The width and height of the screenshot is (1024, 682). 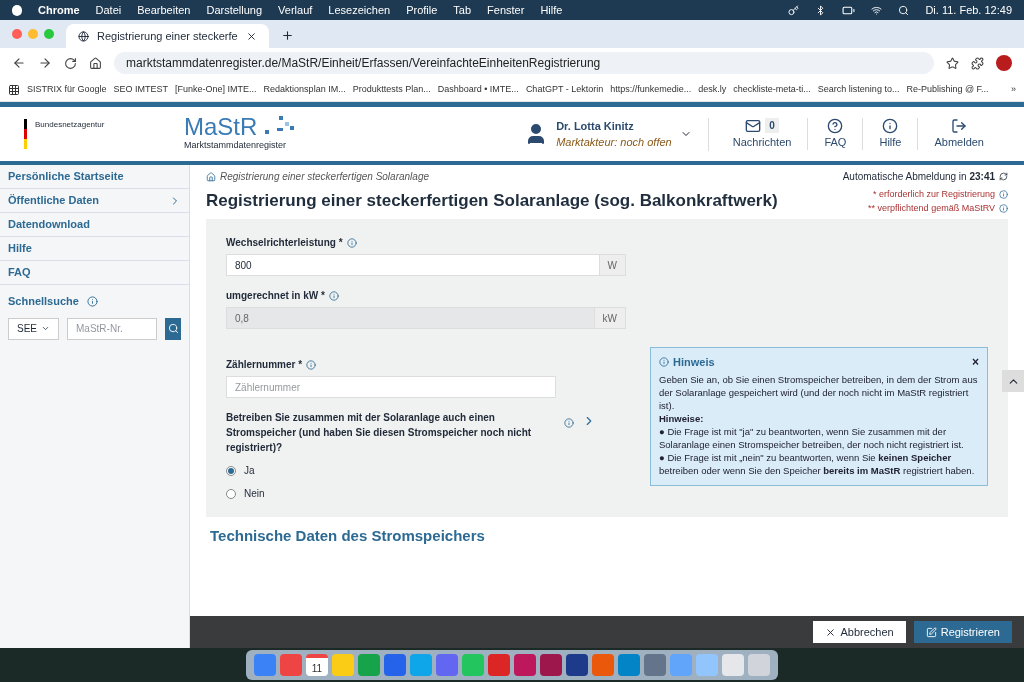 I want to click on back-icon, so click(x=19, y=63).